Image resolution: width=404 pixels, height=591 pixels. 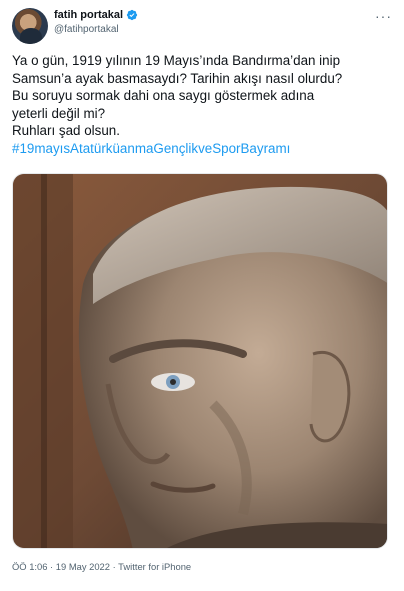 I want to click on author-name: fatih portakal, so click(x=88, y=15).